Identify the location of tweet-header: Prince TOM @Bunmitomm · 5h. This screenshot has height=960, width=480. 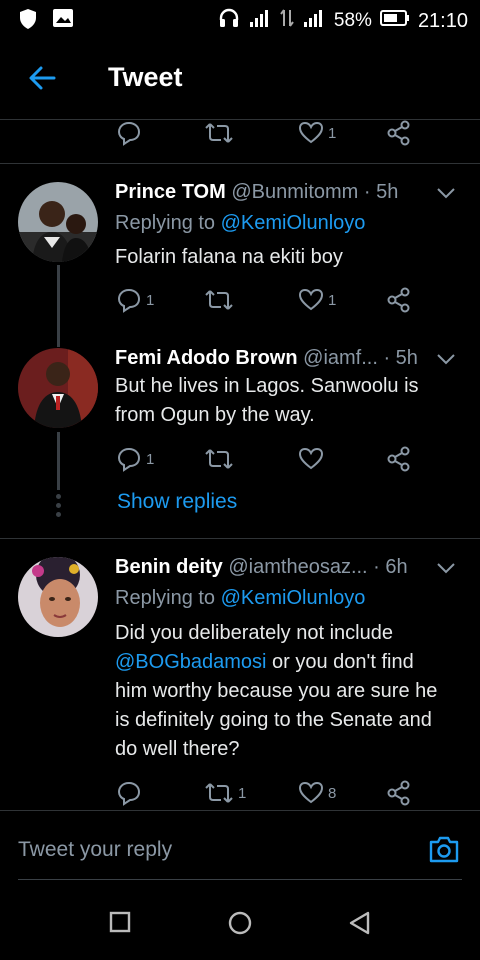
(285, 192).